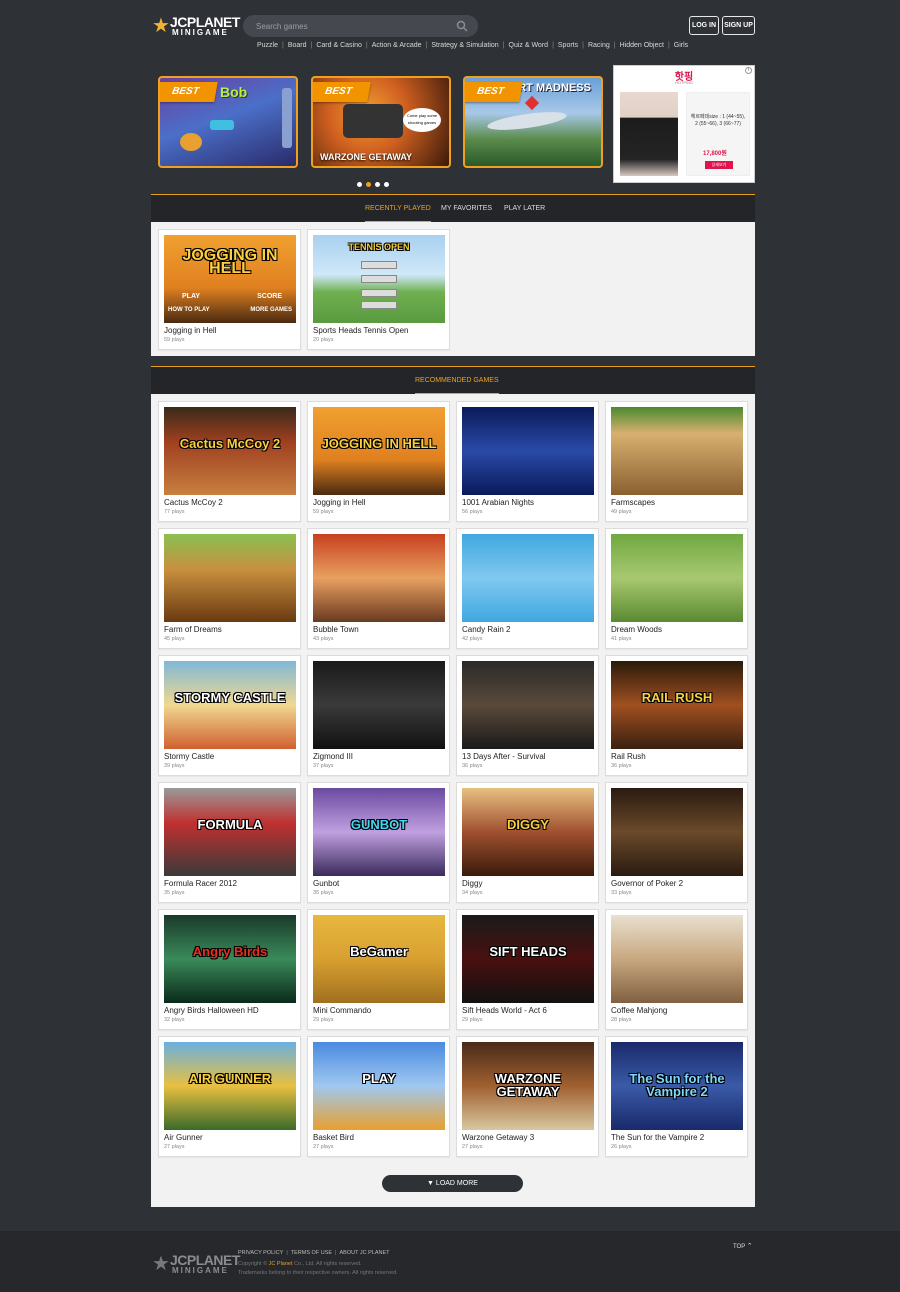 The width and height of the screenshot is (900, 1292). Describe the element at coordinates (230, 832) in the screenshot. I see `game-thumbnail: FORMULA` at that location.